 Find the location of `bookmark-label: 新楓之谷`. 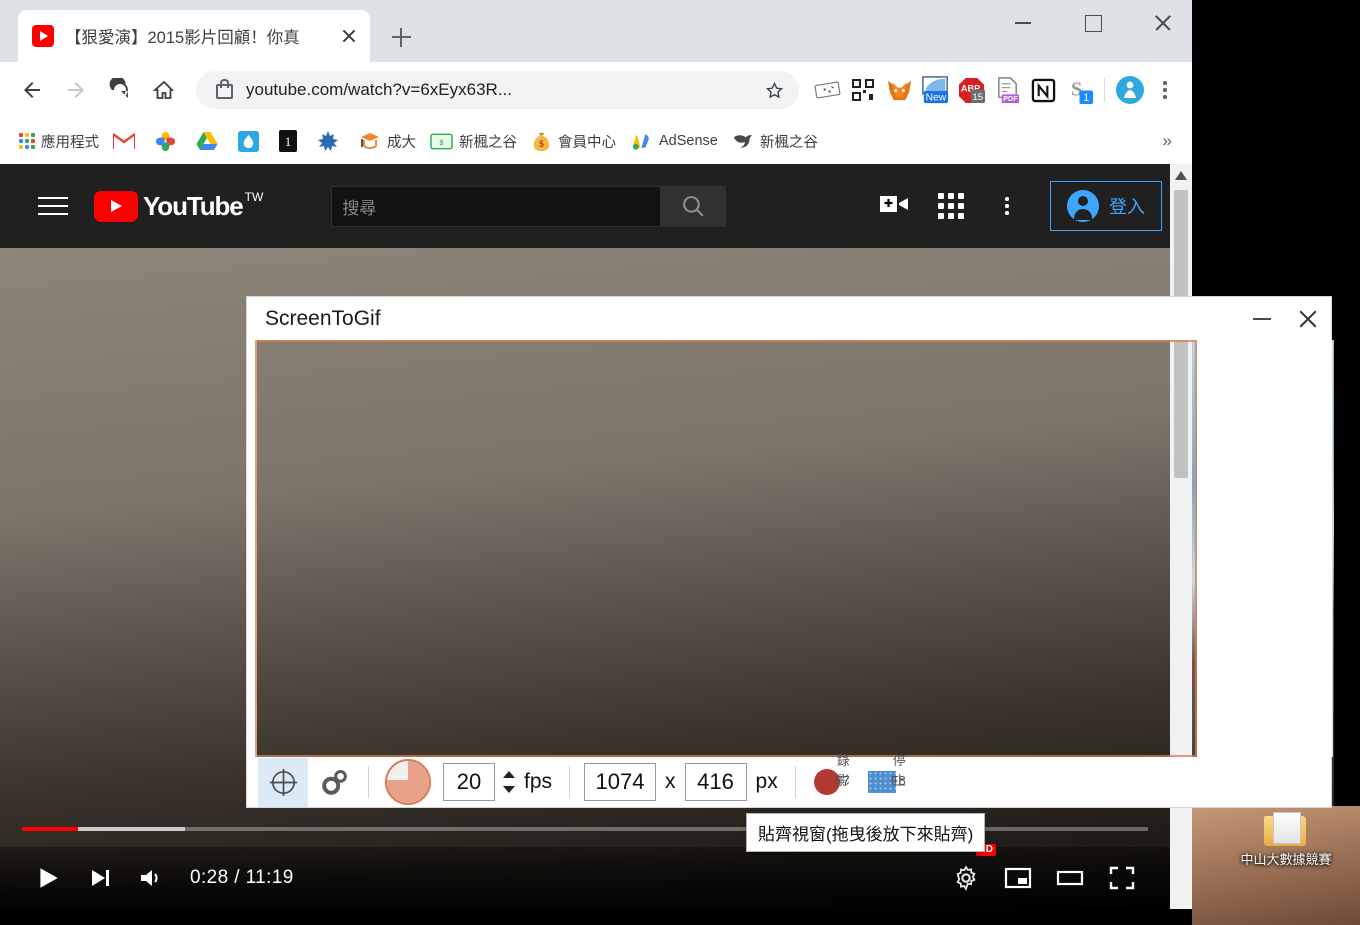

bookmark-label: 新楓之谷 is located at coordinates (788, 142).